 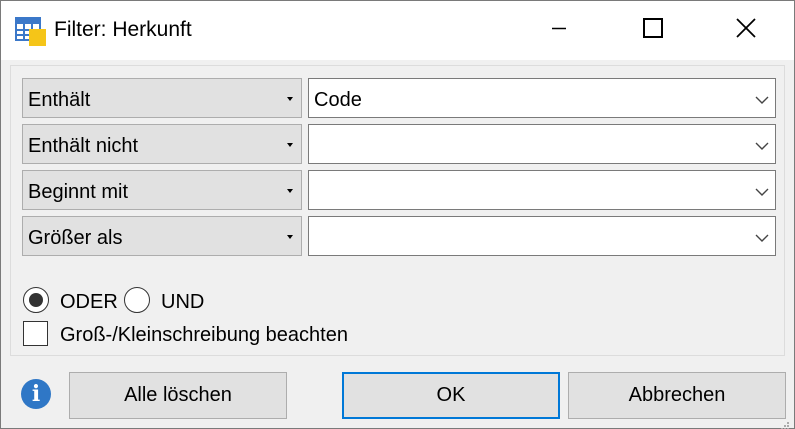 What do you see at coordinates (178, 395) in the screenshot?
I see `clear-all-button: Alle löschen` at bounding box center [178, 395].